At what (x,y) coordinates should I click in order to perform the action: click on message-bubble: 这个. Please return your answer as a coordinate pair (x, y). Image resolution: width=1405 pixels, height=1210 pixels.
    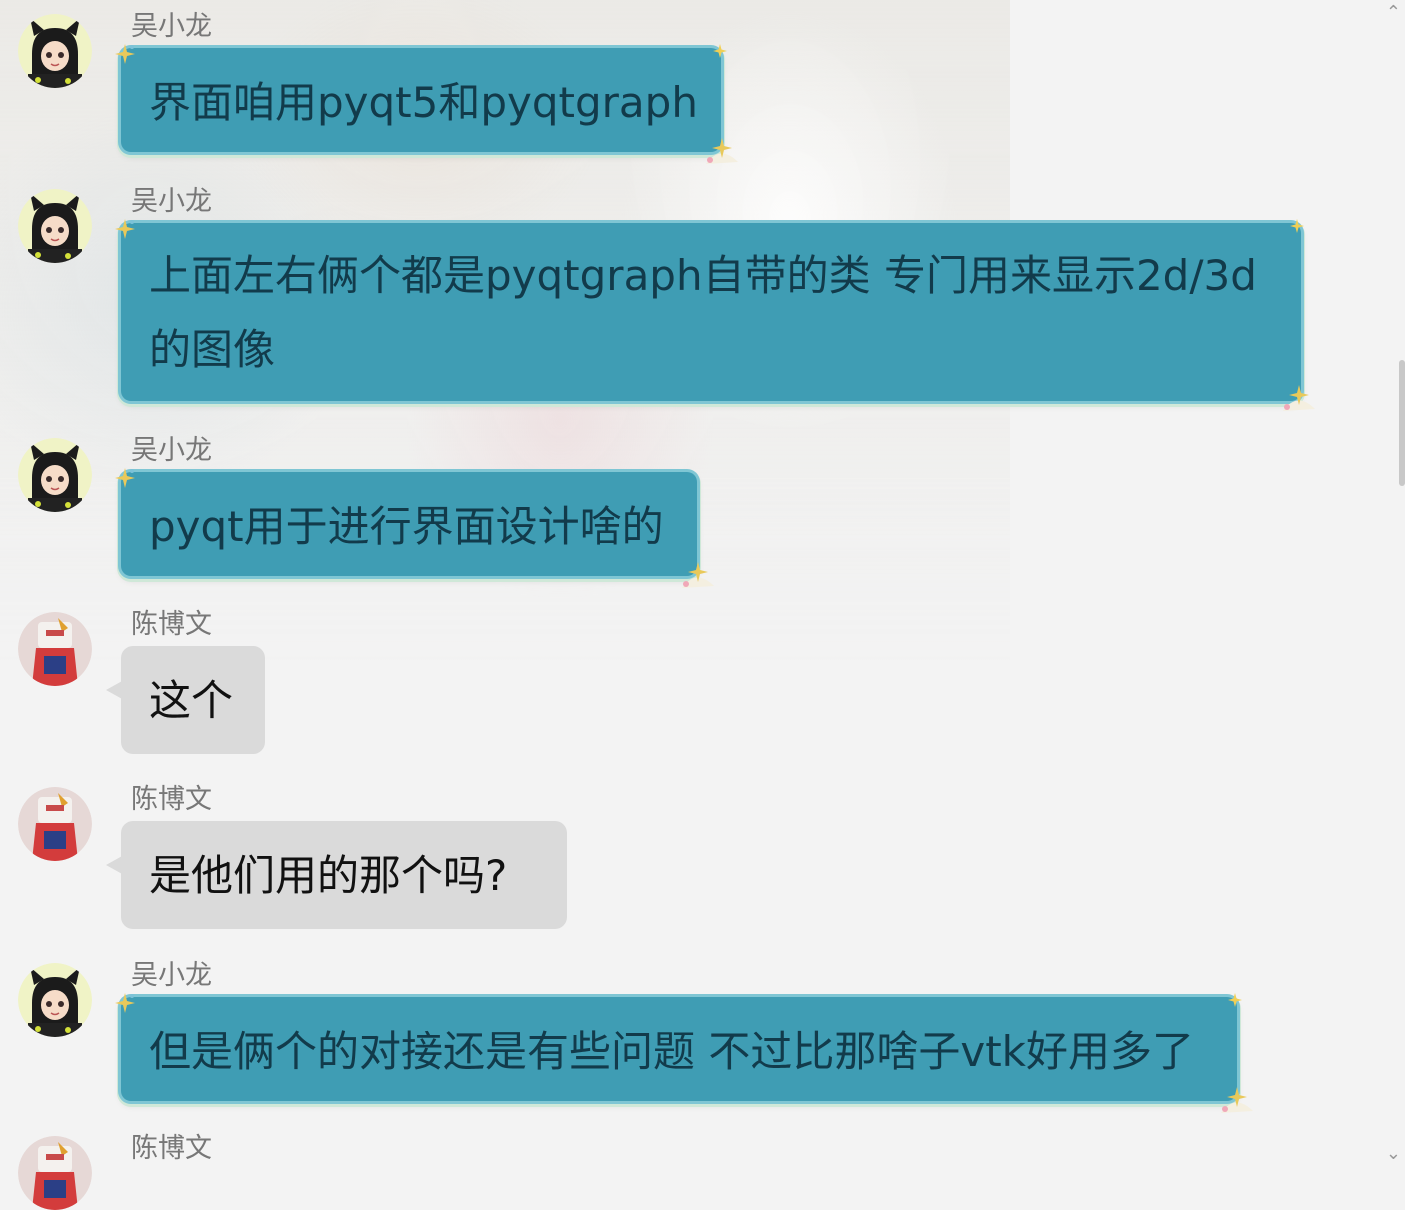
    Looking at the image, I should click on (193, 700).